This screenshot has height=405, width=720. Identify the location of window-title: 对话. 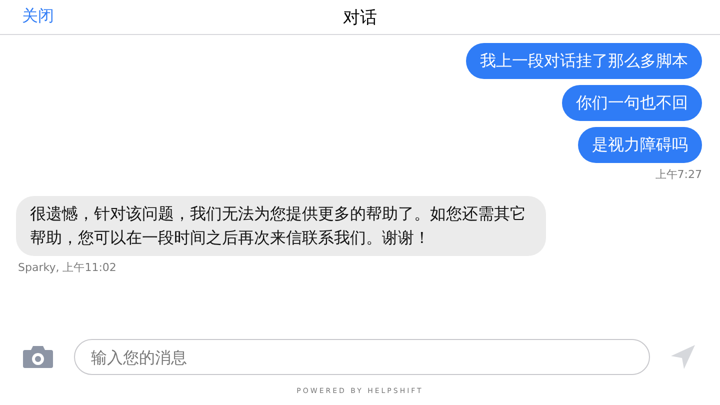
(360, 17).